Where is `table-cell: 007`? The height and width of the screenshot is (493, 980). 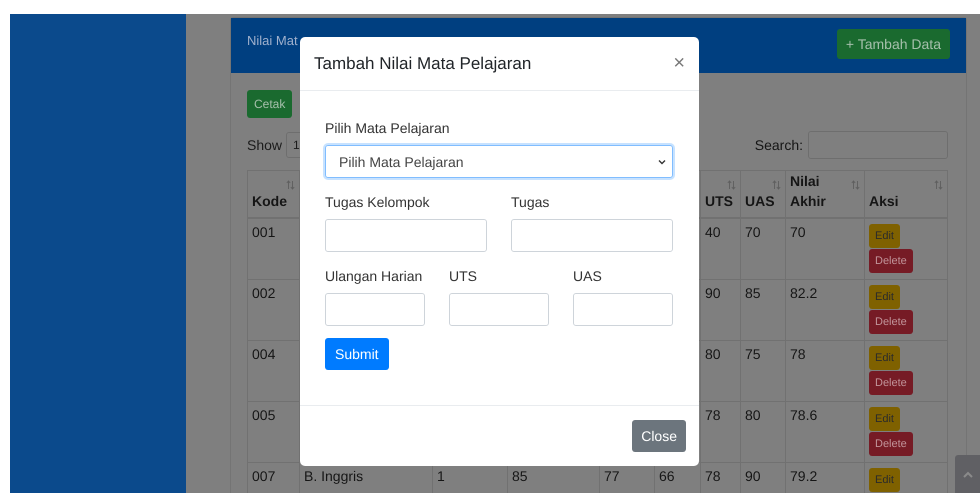
table-cell: 007 is located at coordinates (264, 476).